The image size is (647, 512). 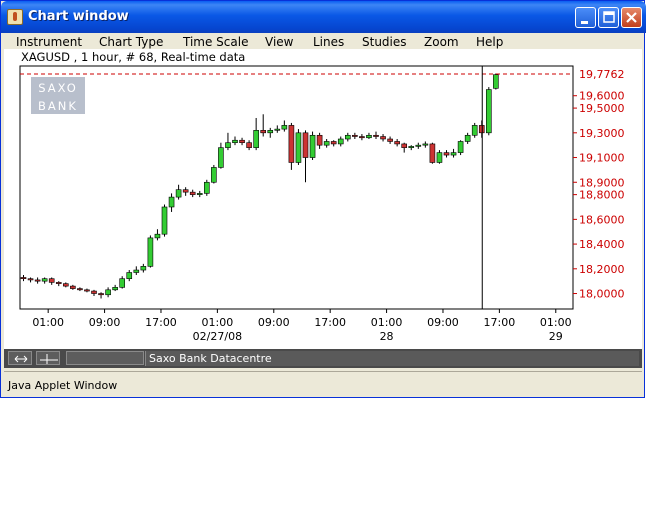 I want to click on maximize-icon, so click(x=609, y=17).